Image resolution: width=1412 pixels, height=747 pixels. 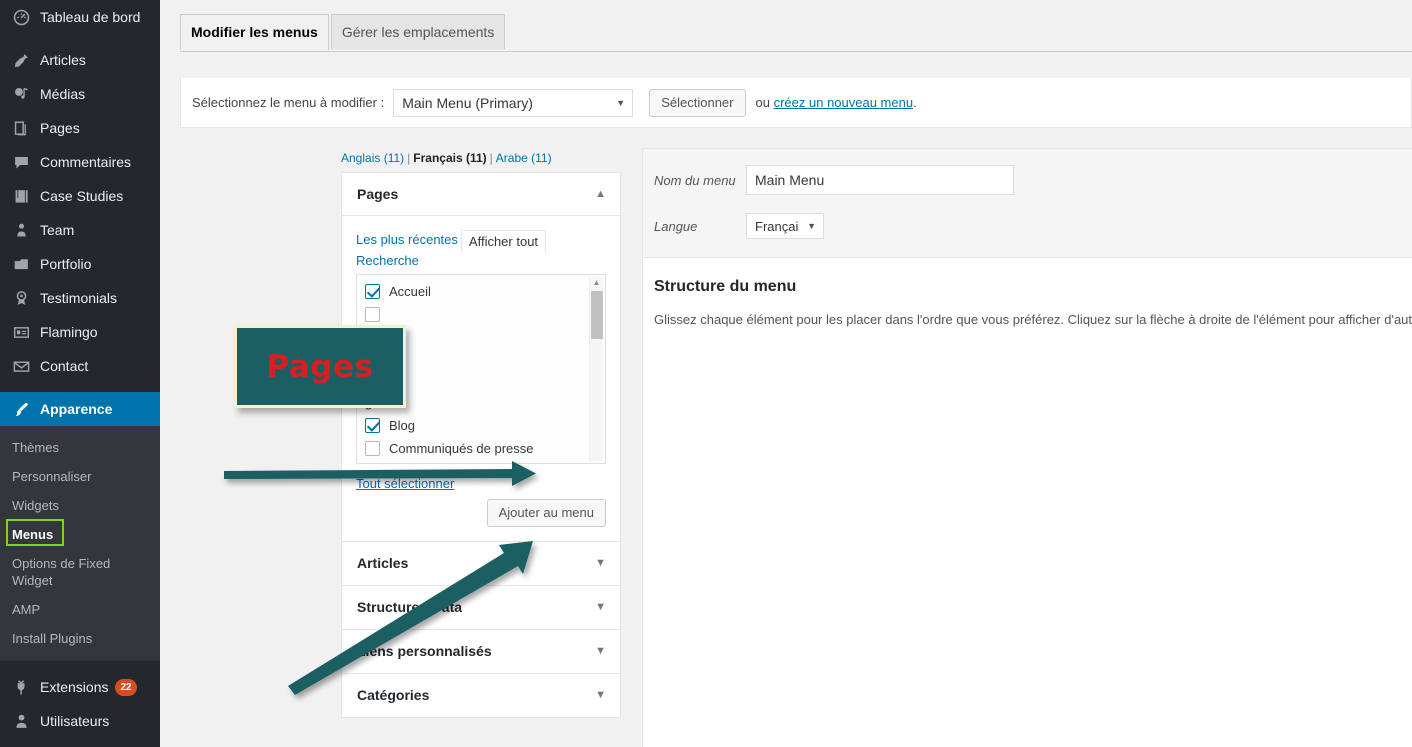 What do you see at coordinates (481, 563) in the screenshot?
I see `accordion-head-articles: Articles ▼` at bounding box center [481, 563].